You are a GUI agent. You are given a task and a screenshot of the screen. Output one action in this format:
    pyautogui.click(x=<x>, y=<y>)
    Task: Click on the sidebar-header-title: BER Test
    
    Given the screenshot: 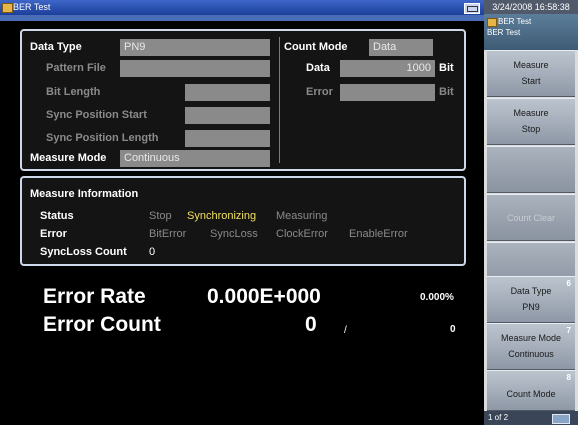 What is the action you would take?
    pyautogui.click(x=515, y=21)
    